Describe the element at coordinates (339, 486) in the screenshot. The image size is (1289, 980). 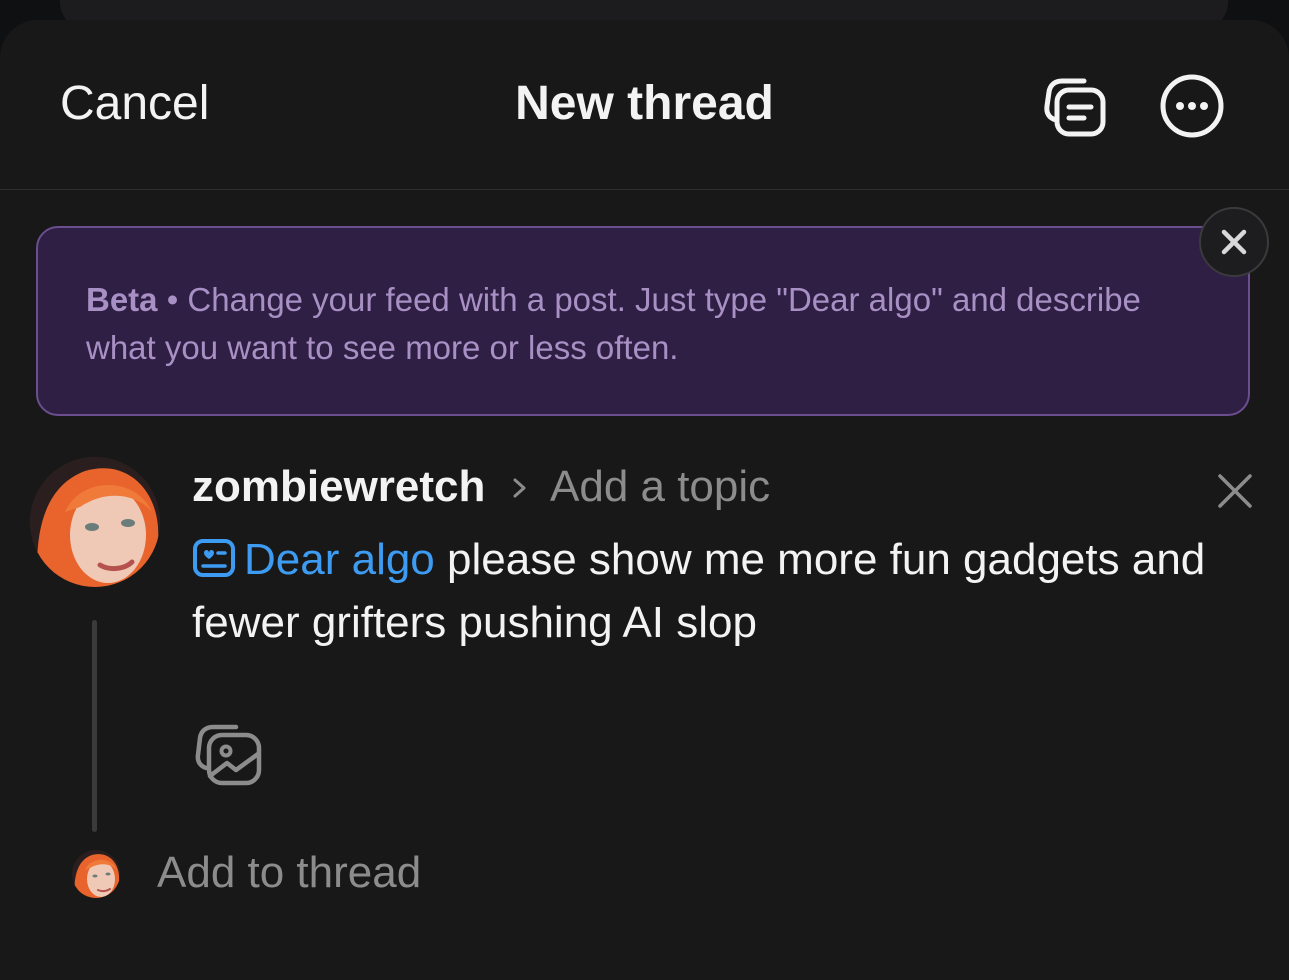
I see `username: zombiewretch` at that location.